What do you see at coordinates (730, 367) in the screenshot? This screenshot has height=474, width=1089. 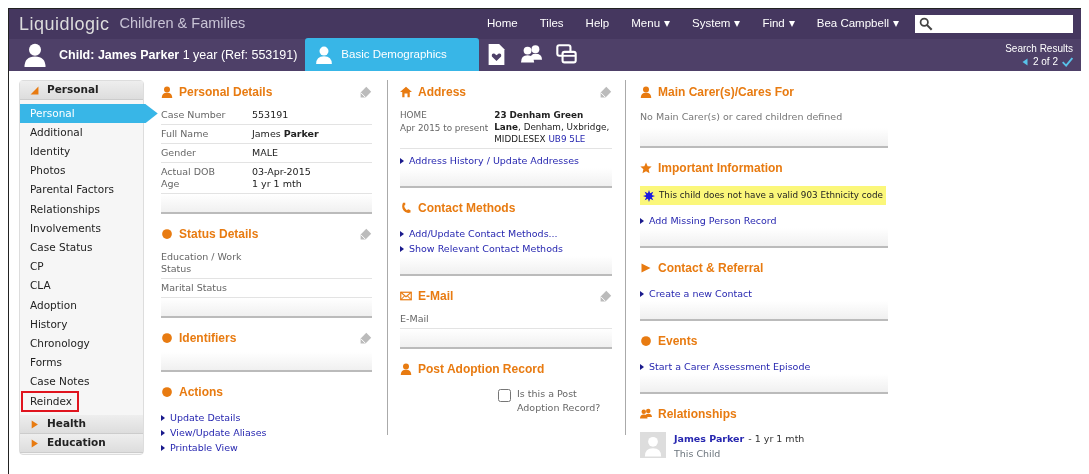 I see `link: Start a Carer Assessment Episode` at bounding box center [730, 367].